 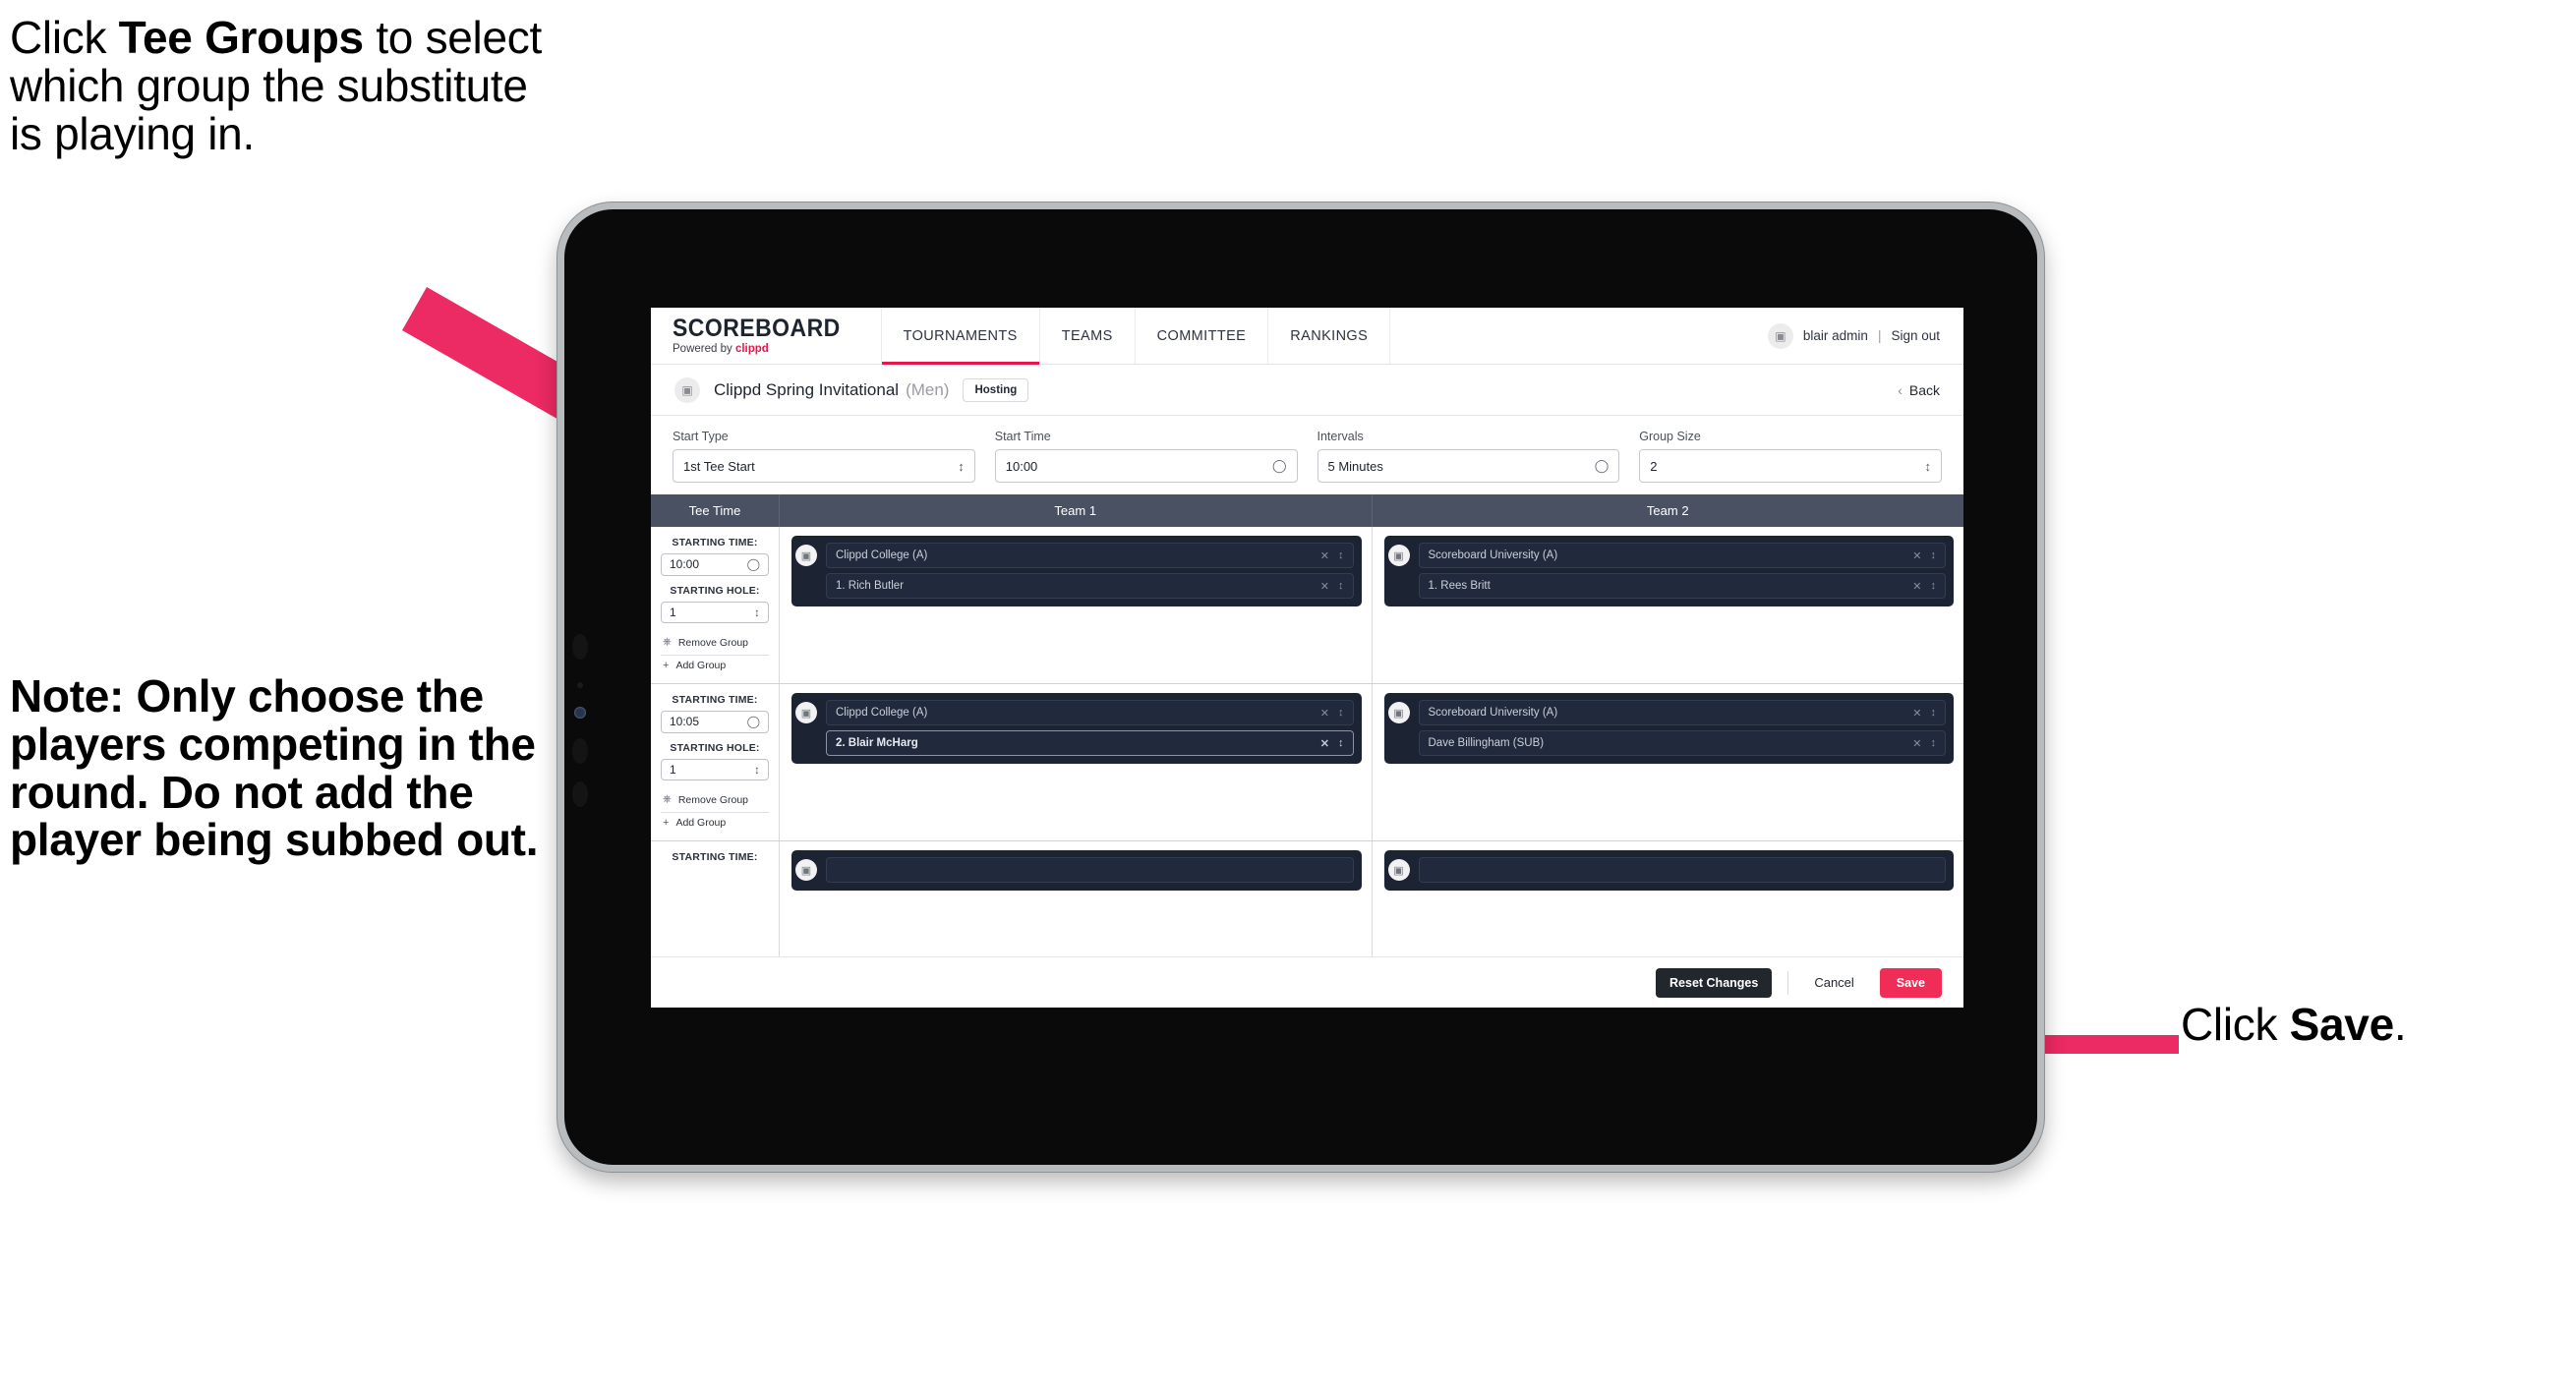 I want to click on field-start-time: Start Time 10:00 ◯, so click(x=1146, y=456).